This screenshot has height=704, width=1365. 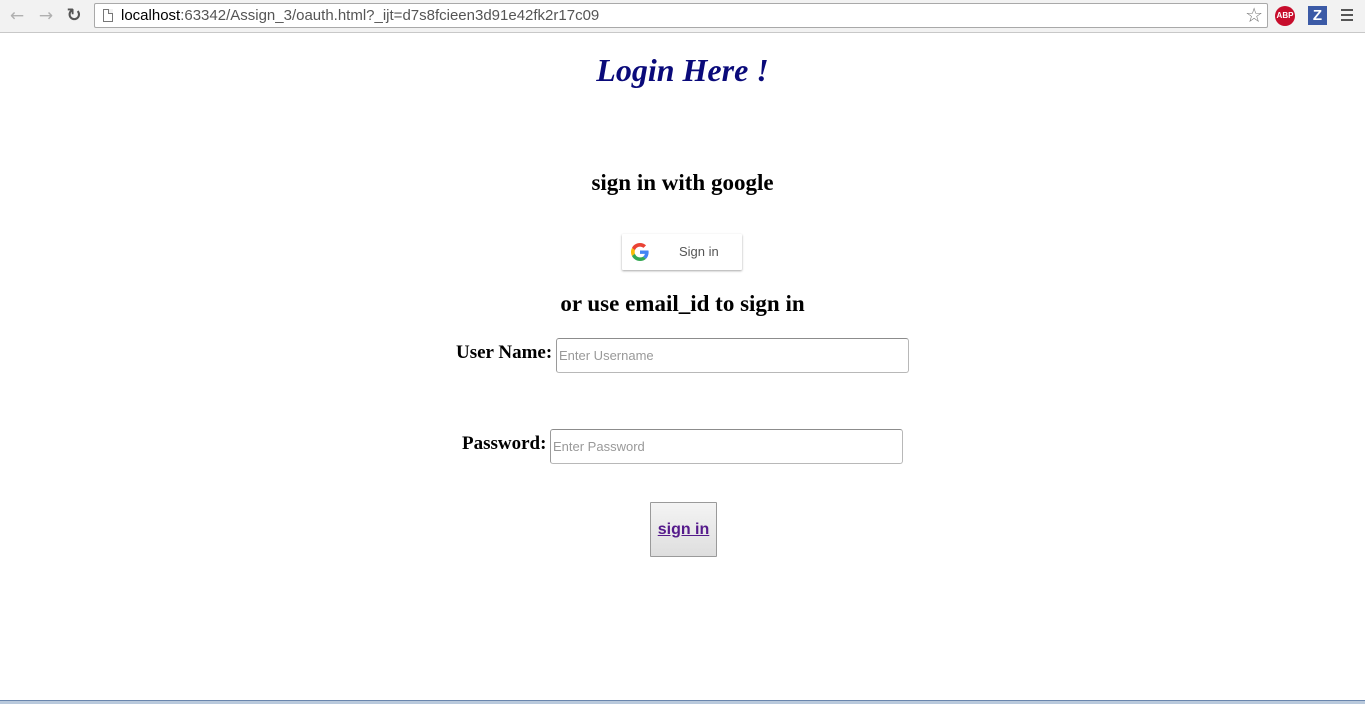 I want to click on email-signin-heading: or use email_id to sign in, so click(x=682, y=303).